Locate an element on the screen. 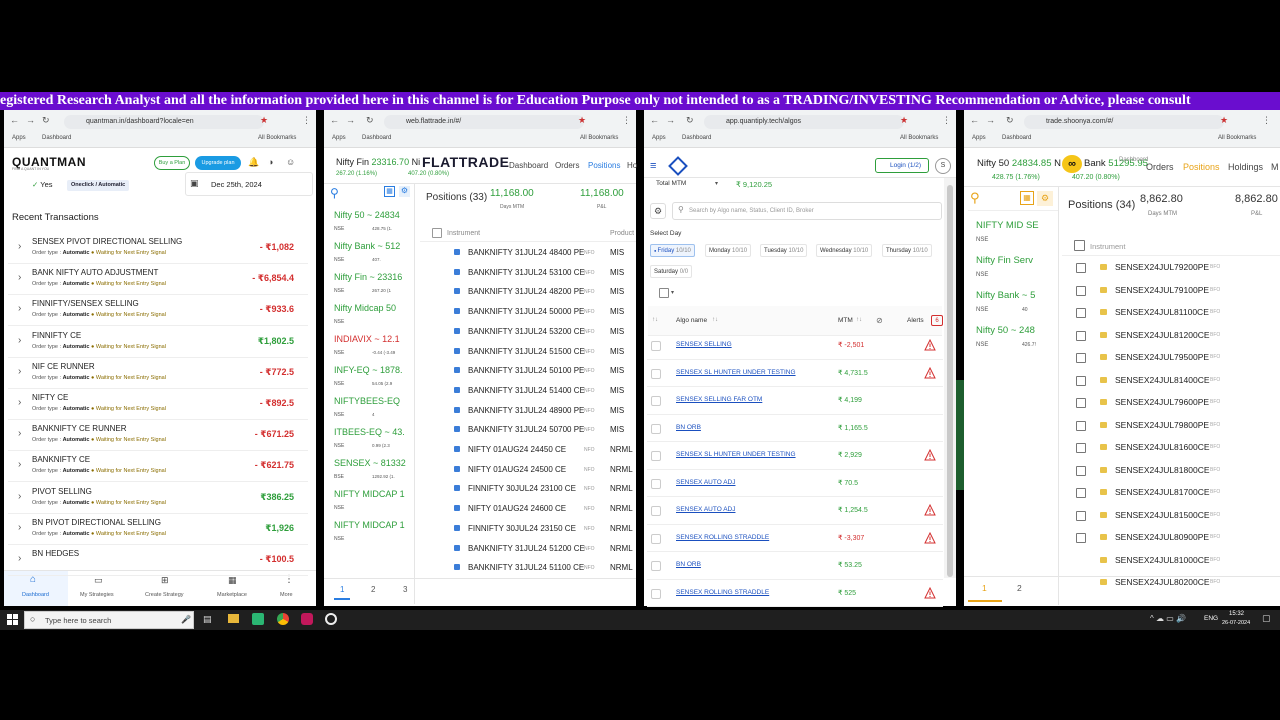 This screenshot has height=720, width=1280. position-row: BANKNIFTY 31JUL24 48200 PE NFO MIS is located at coordinates (531, 293).